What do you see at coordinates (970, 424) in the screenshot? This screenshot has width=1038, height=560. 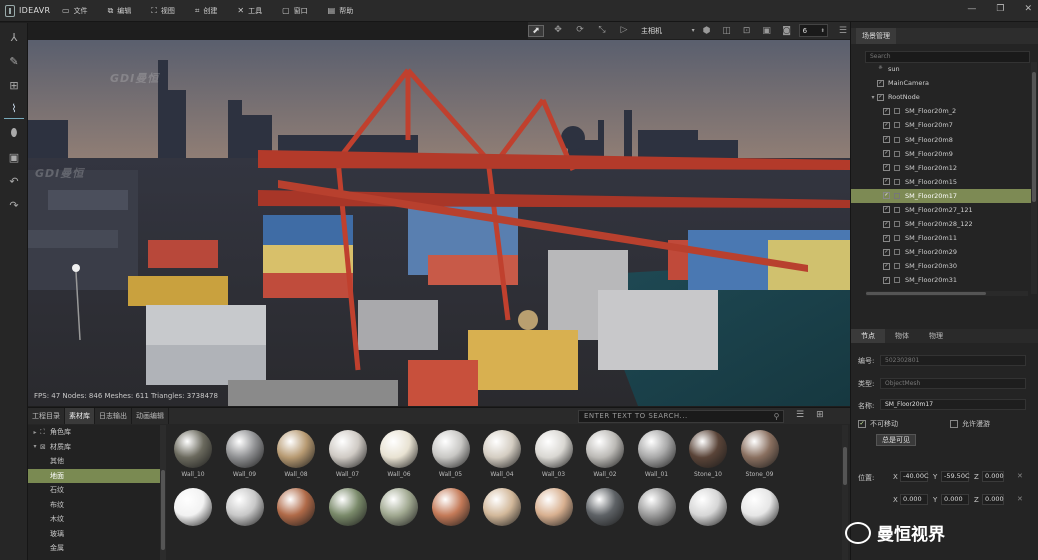 I see `allow-roam-checkbox-row: 允许漫游` at bounding box center [970, 424].